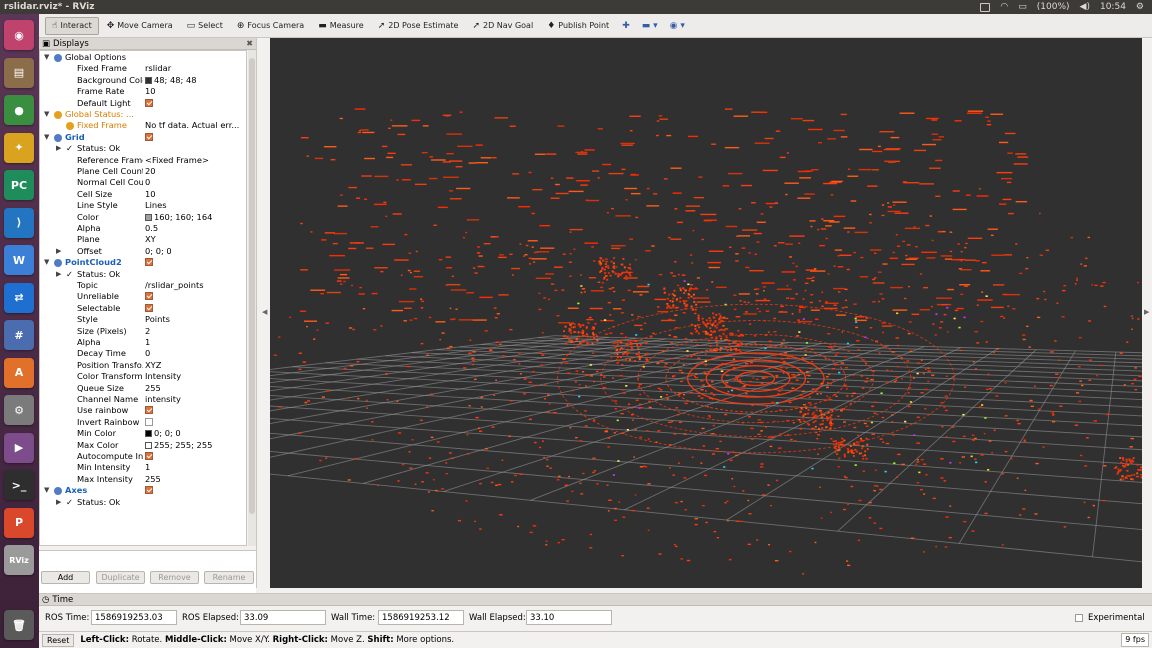  Describe the element at coordinates (143, 319) in the screenshot. I see `display-row: Style Points` at that location.